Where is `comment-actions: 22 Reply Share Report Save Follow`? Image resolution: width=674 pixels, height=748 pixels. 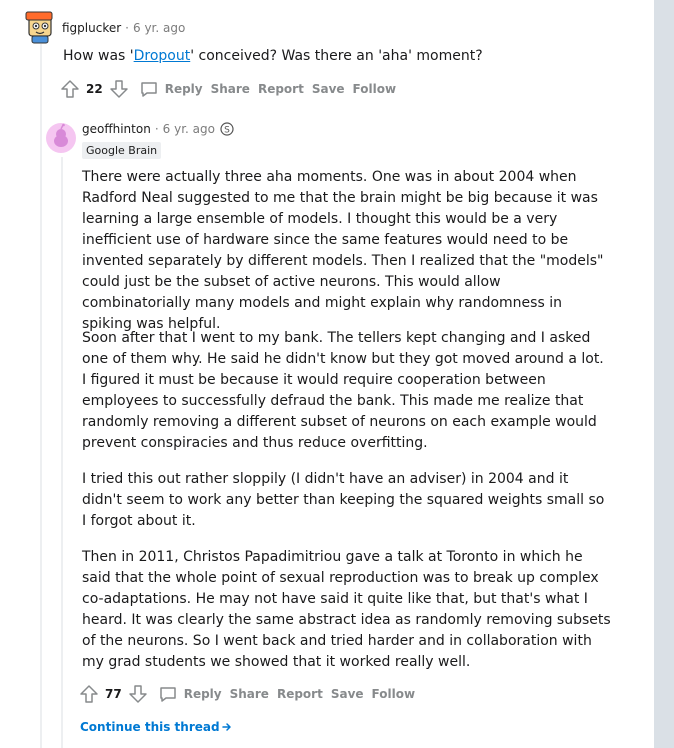
comment-actions: 22 Reply Share Report Save Follow is located at coordinates (228, 89).